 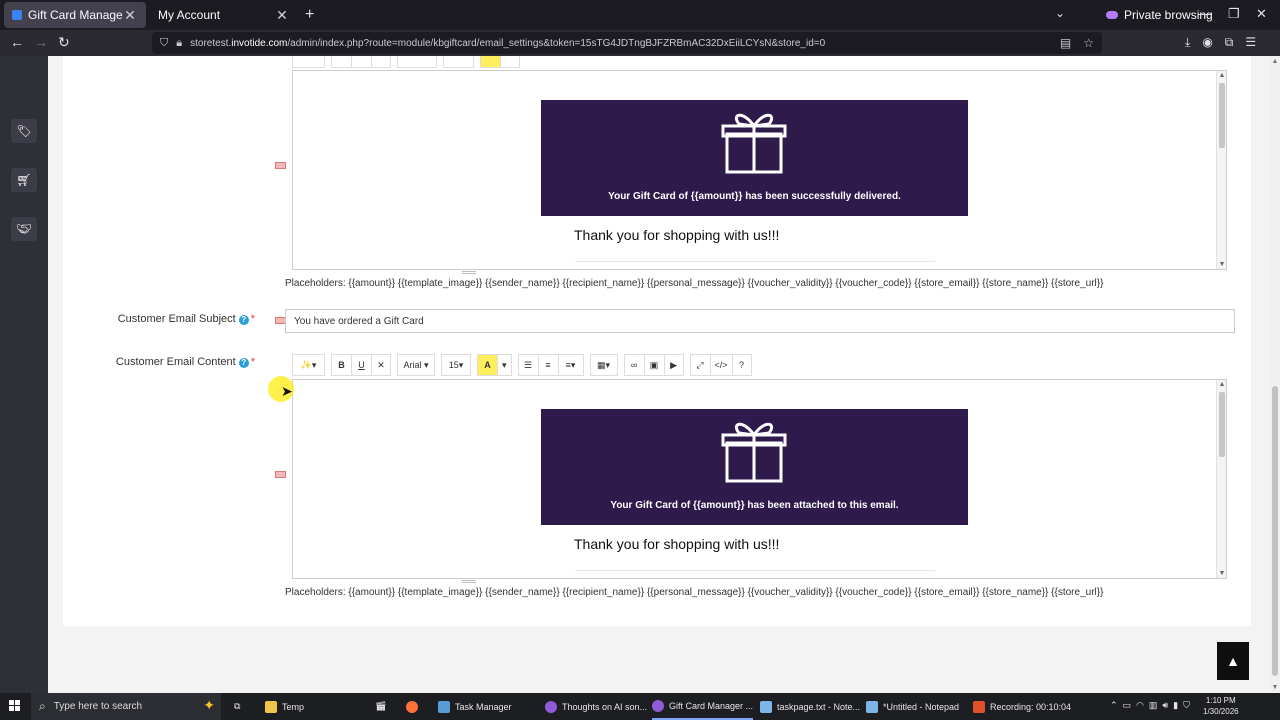 I want to click on chevron-down-icon: ⌄, so click(x=1060, y=13).